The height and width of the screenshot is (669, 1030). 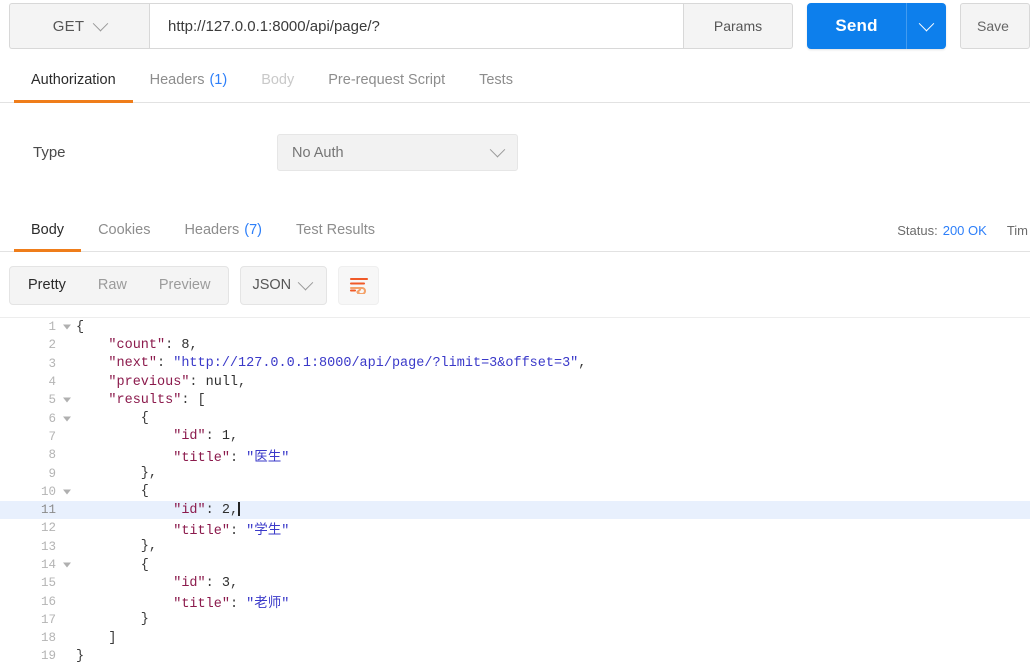 I want to click on status-label: Status:, so click(x=917, y=230).